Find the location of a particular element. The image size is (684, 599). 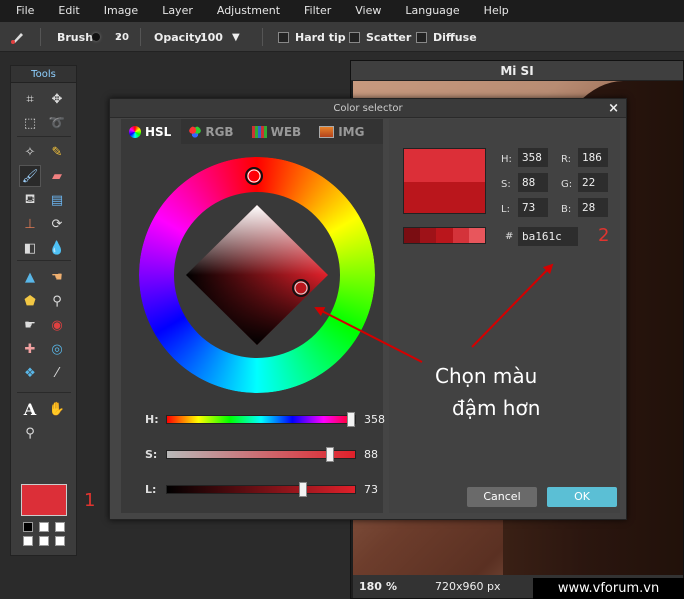

tools-title: Tools is located at coordinates (43, 74).